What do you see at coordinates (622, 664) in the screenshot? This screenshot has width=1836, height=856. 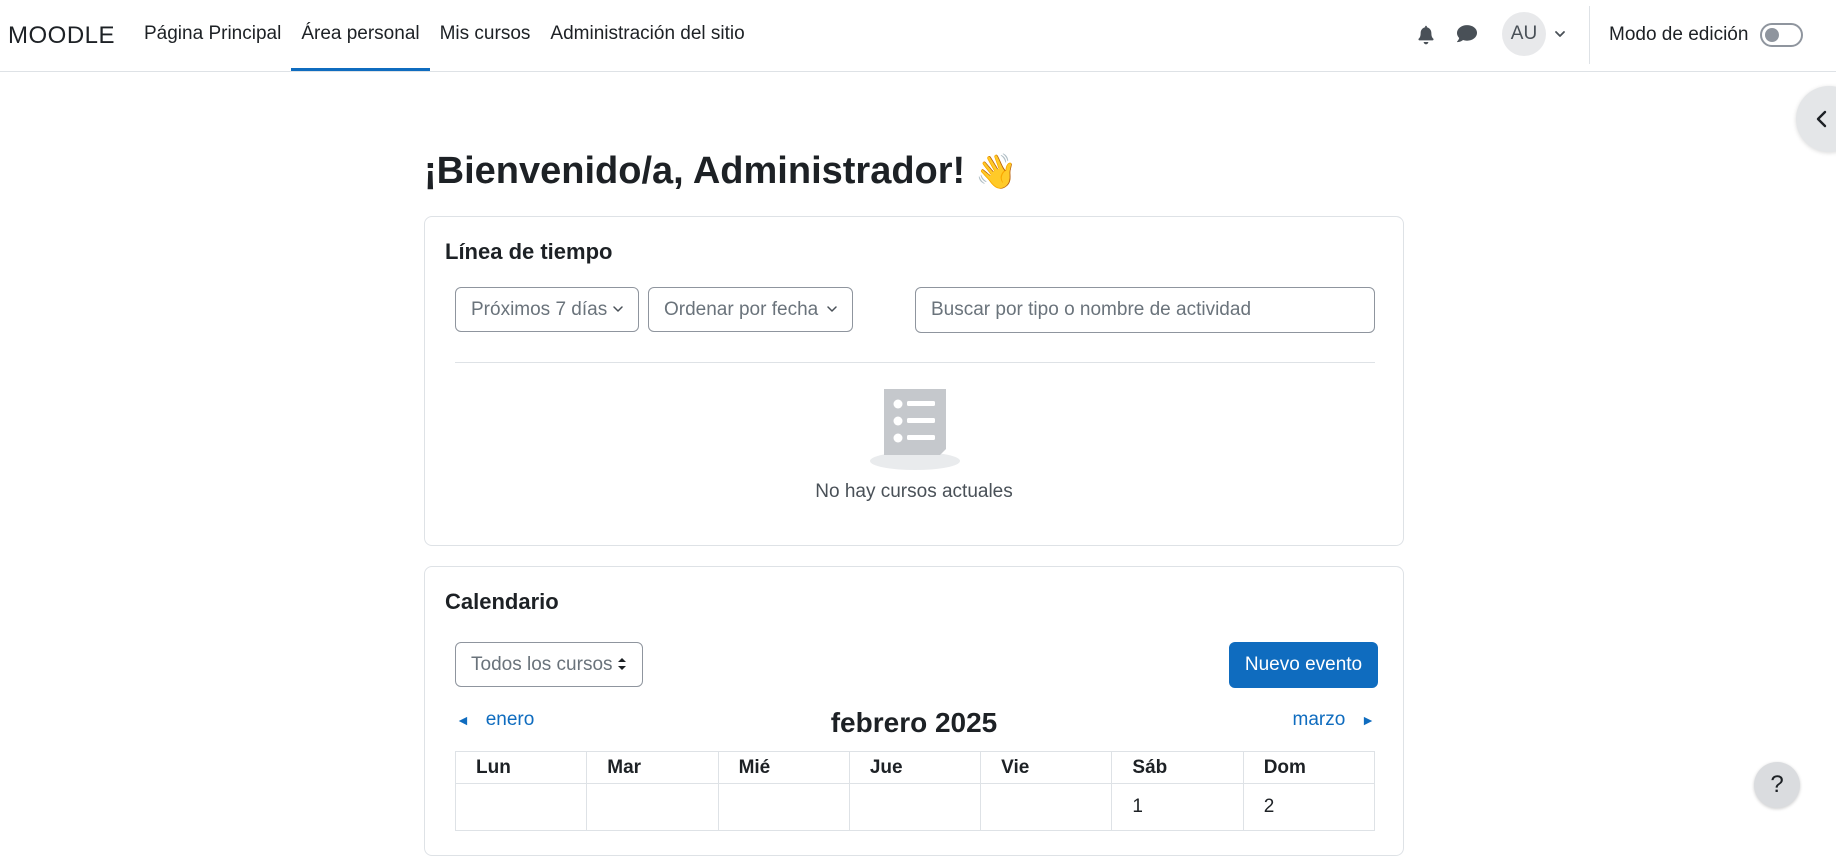 I see `sort-arrows-icon` at bounding box center [622, 664].